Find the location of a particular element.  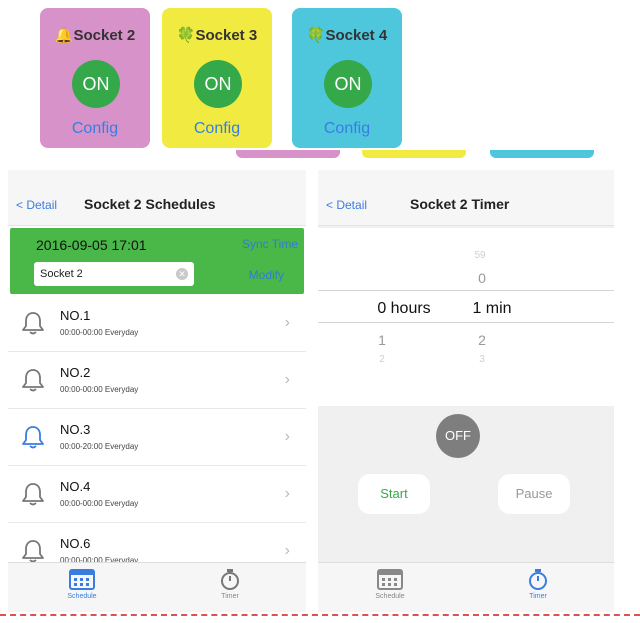

picker-hour-option: 2 is located at coordinates (382, 359).